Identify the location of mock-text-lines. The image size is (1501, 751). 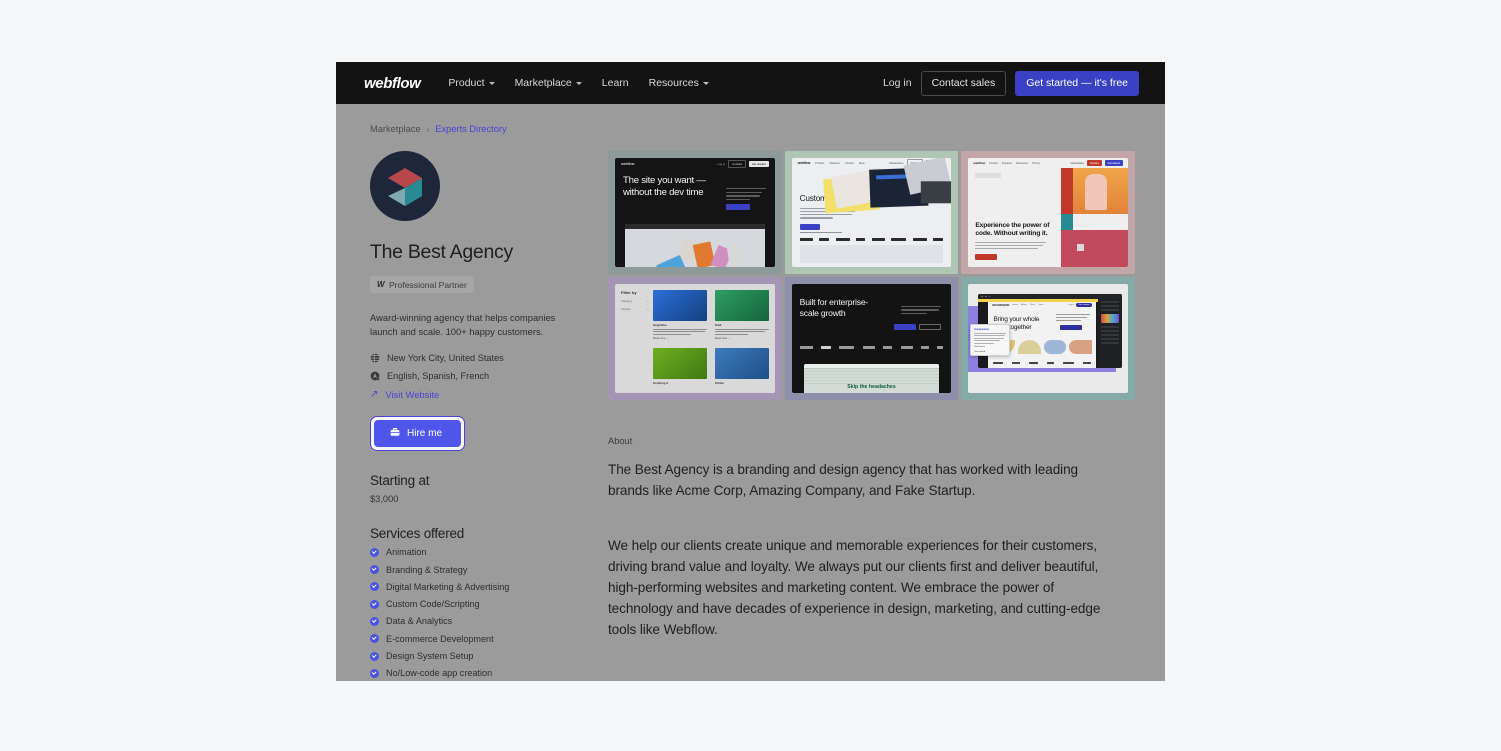
(745, 195).